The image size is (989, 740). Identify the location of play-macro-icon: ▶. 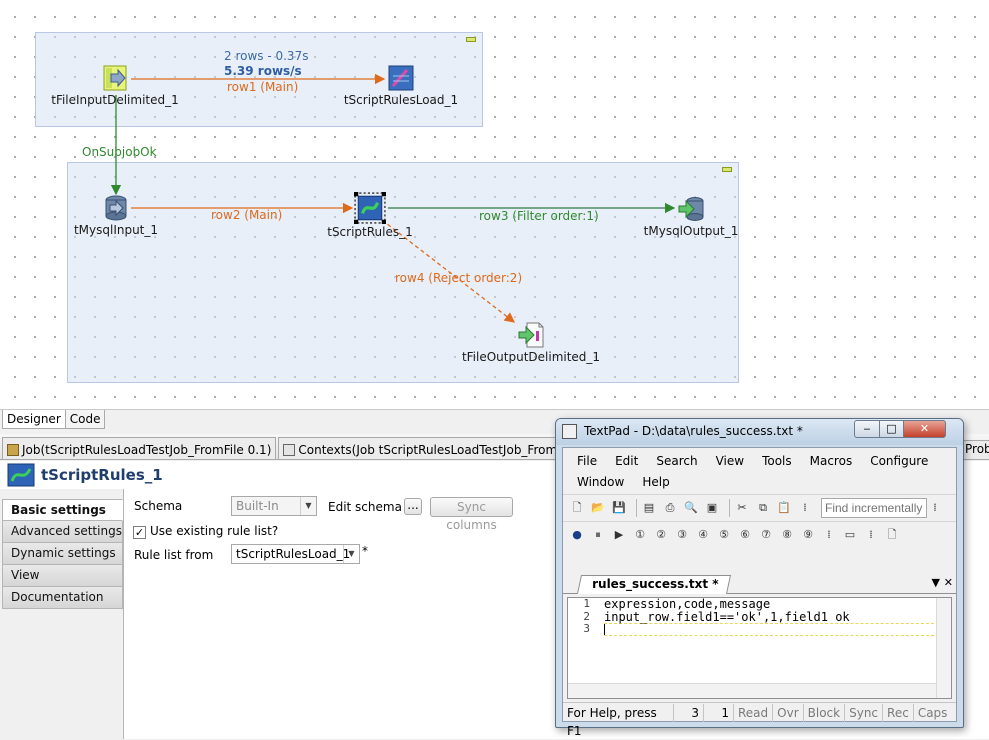
(619, 535).